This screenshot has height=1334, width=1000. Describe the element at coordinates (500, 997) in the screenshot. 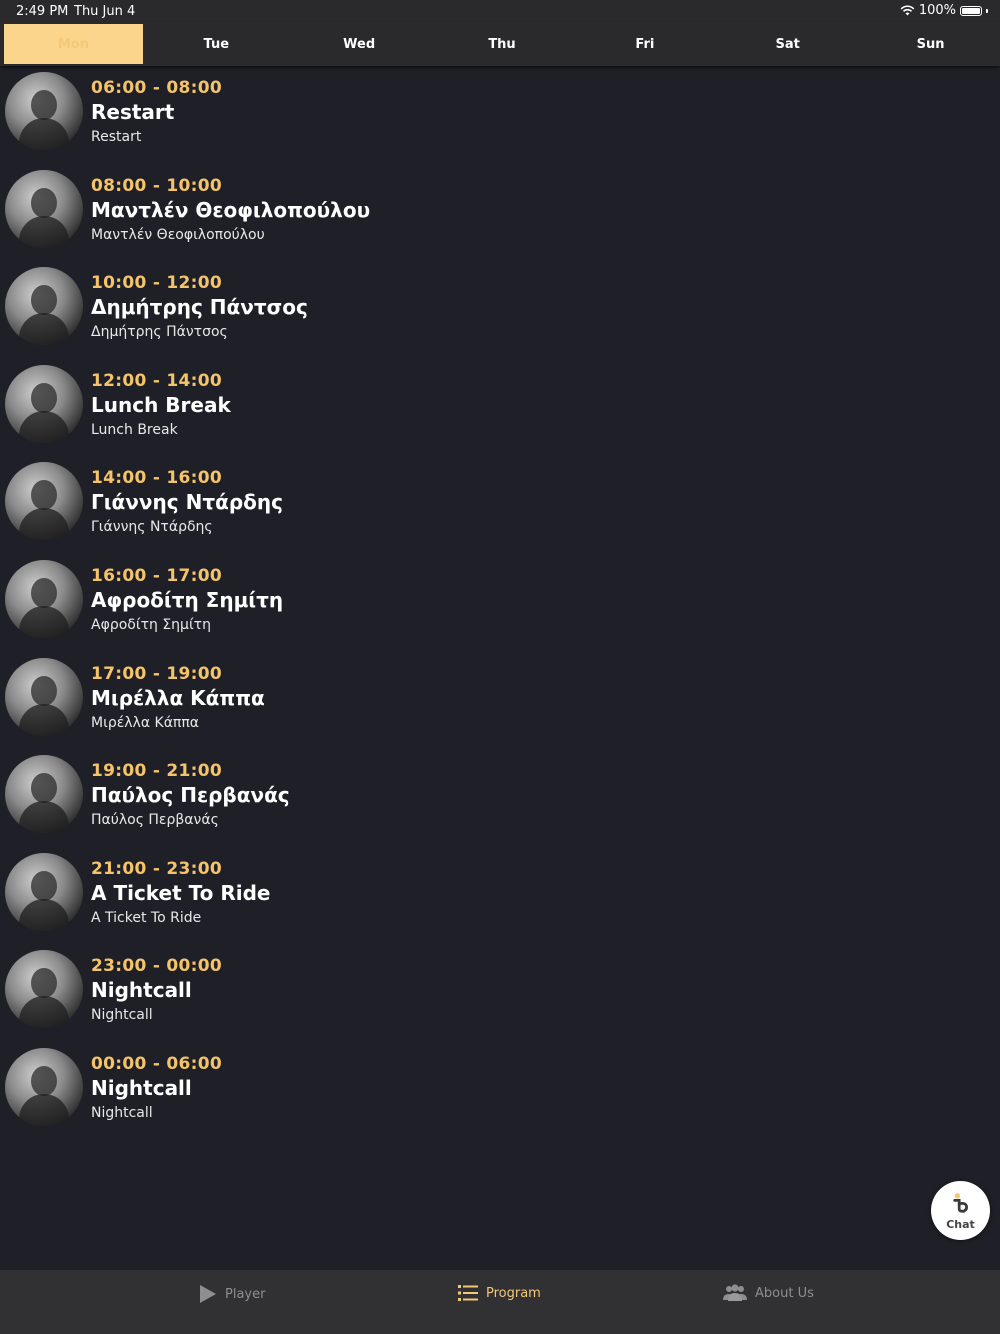

I see `program-row: 23:00 - 00:00 Nightcall Nightcall` at that location.